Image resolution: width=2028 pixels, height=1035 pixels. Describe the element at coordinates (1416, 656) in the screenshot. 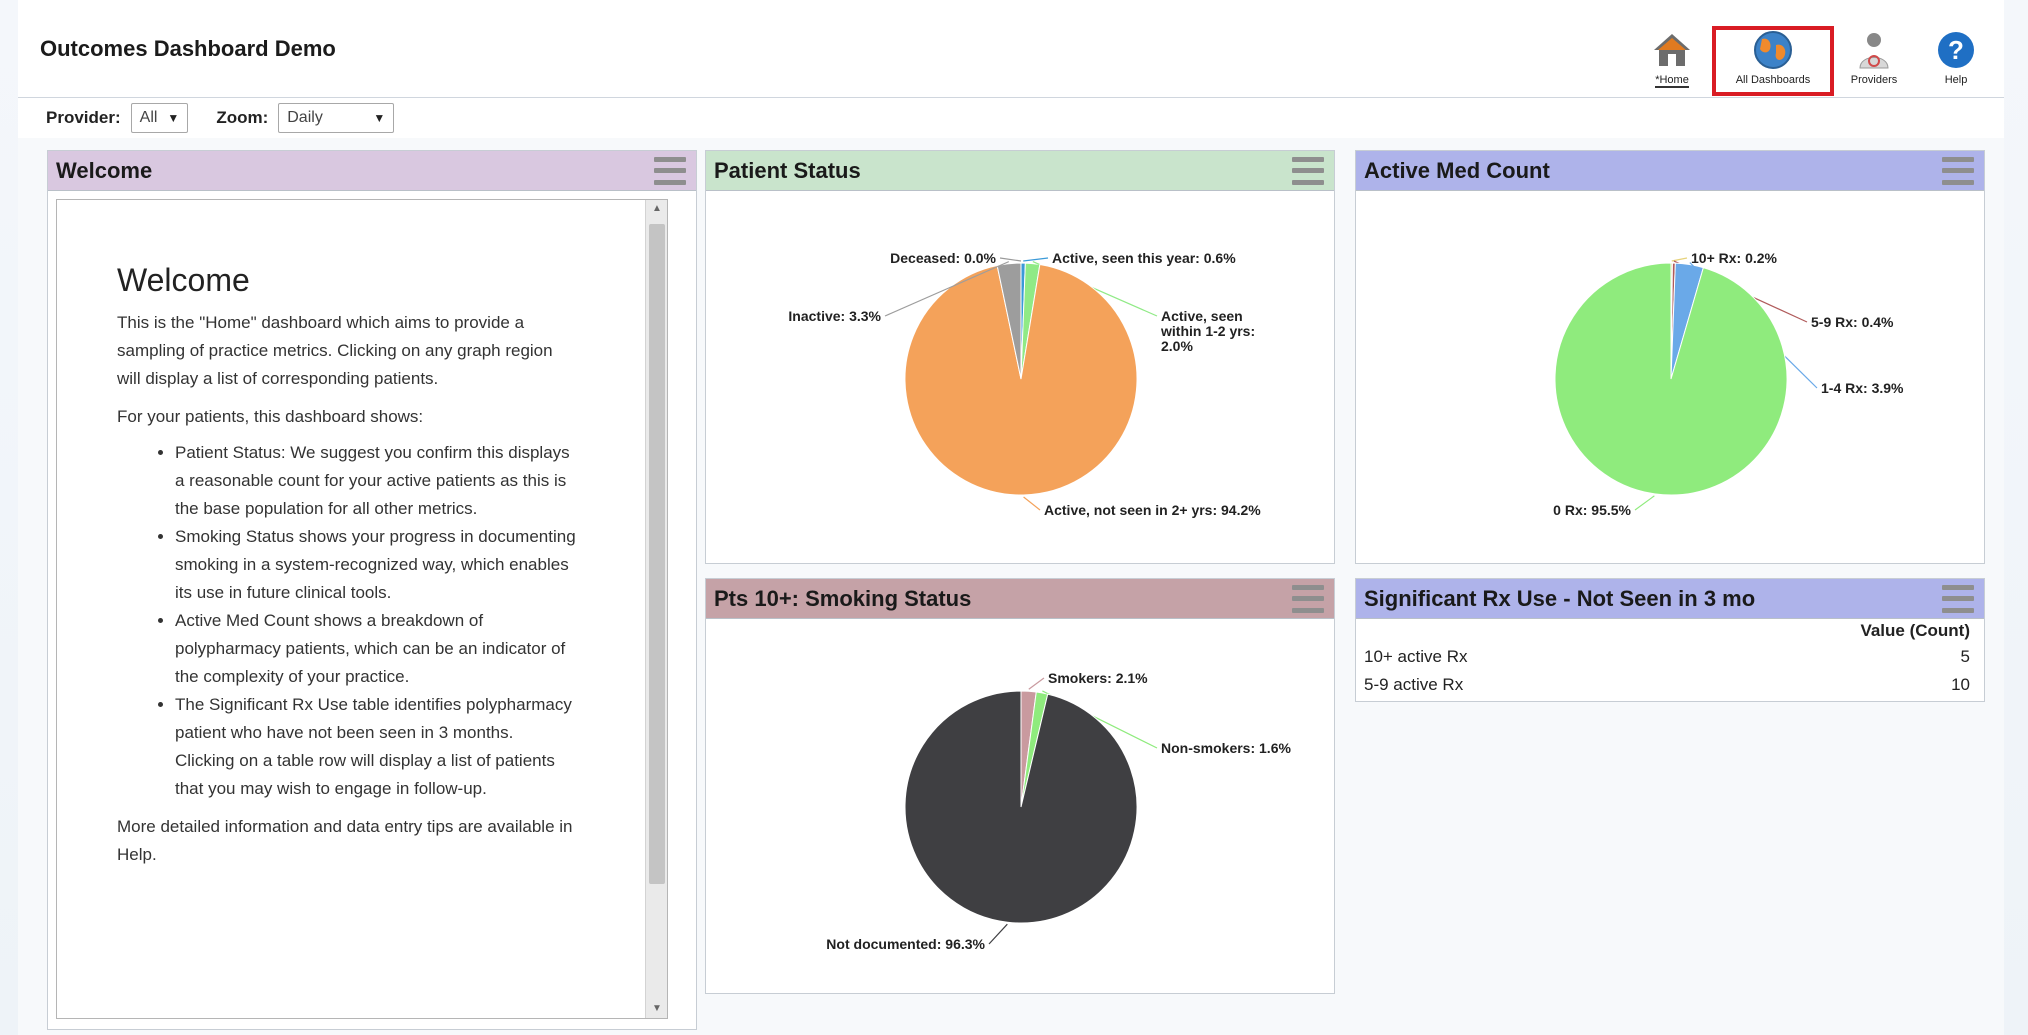

I see `table-cell-label: 10+ active Rx` at that location.